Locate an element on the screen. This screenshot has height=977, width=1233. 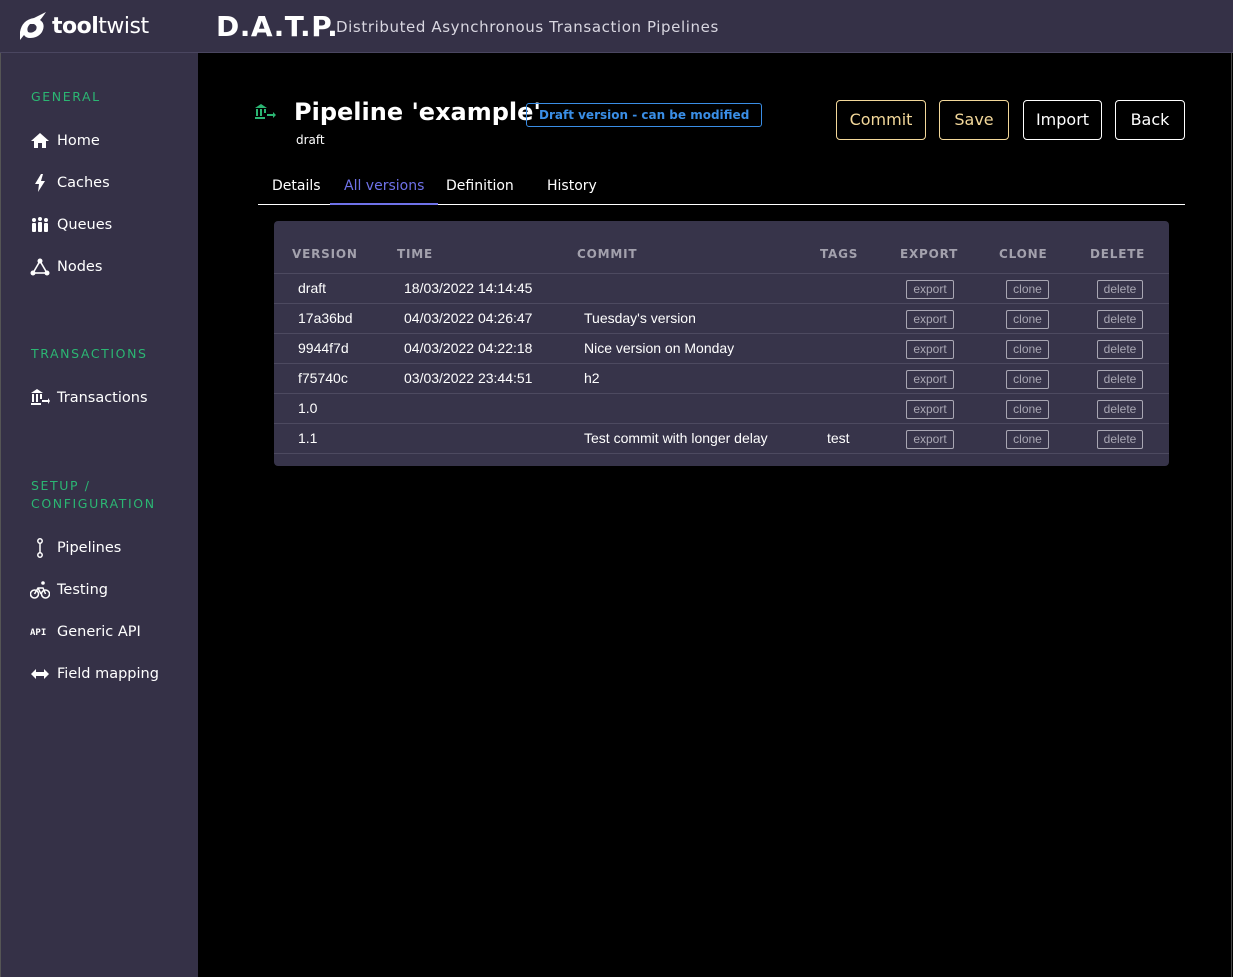
tab-definition: Definition is located at coordinates (480, 188).